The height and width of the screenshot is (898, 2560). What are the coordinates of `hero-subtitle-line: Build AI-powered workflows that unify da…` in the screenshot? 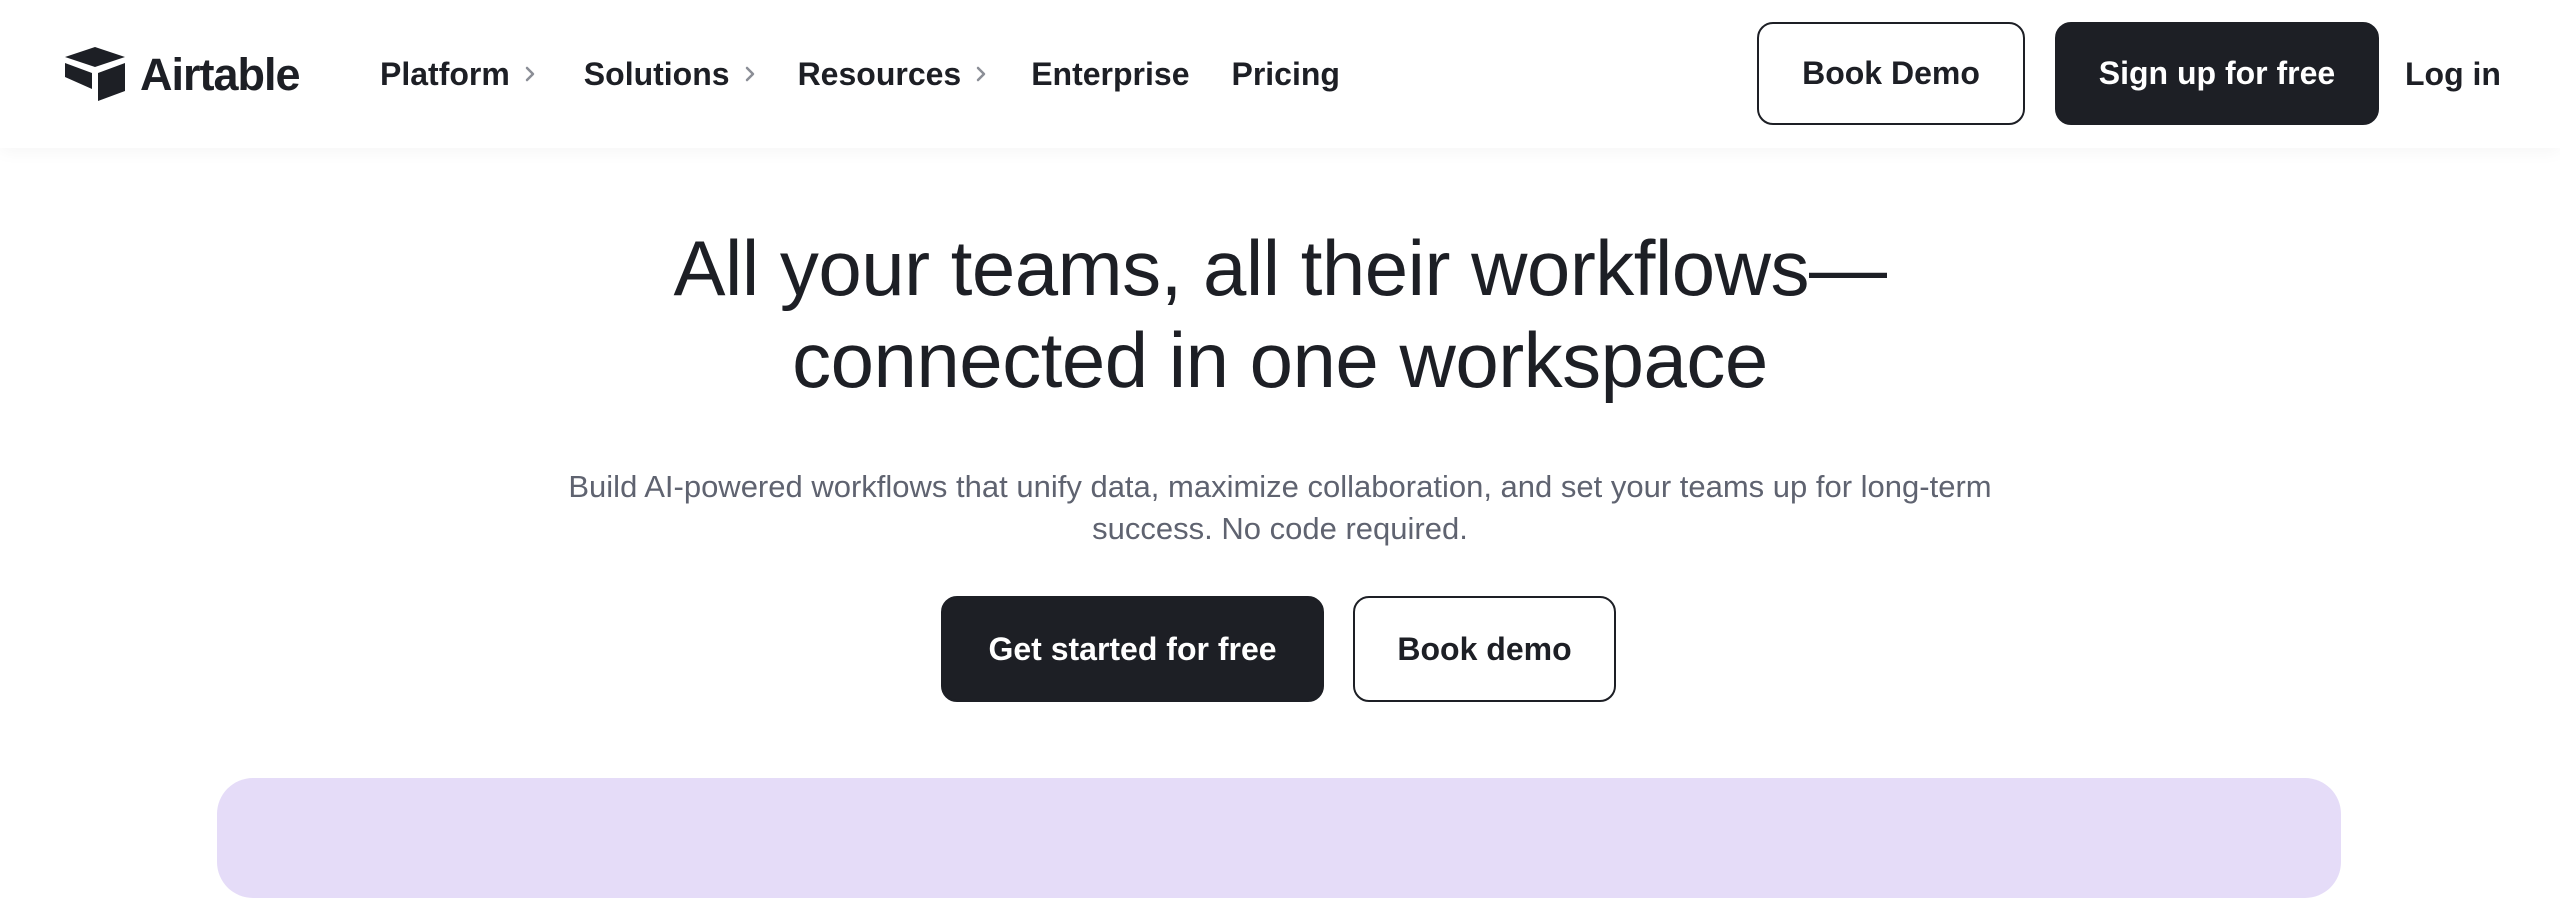 It's located at (1280, 486).